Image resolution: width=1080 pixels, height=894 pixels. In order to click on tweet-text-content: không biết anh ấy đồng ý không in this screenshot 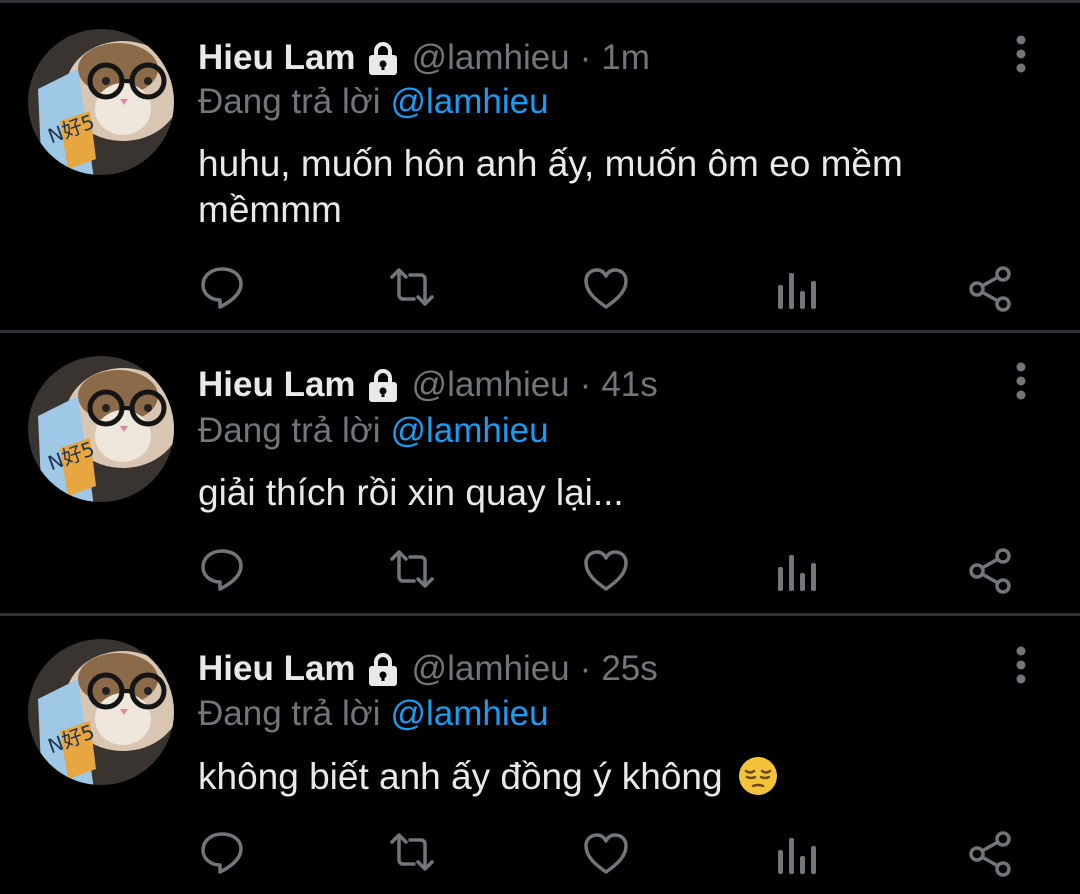, I will do `click(460, 776)`.